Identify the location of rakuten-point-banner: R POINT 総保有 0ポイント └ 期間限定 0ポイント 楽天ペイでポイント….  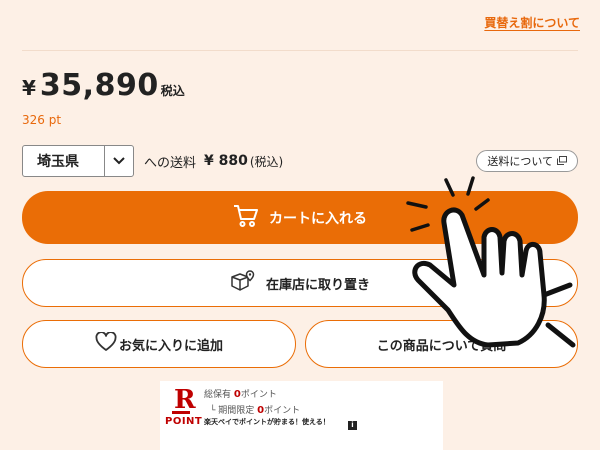
(301, 415).